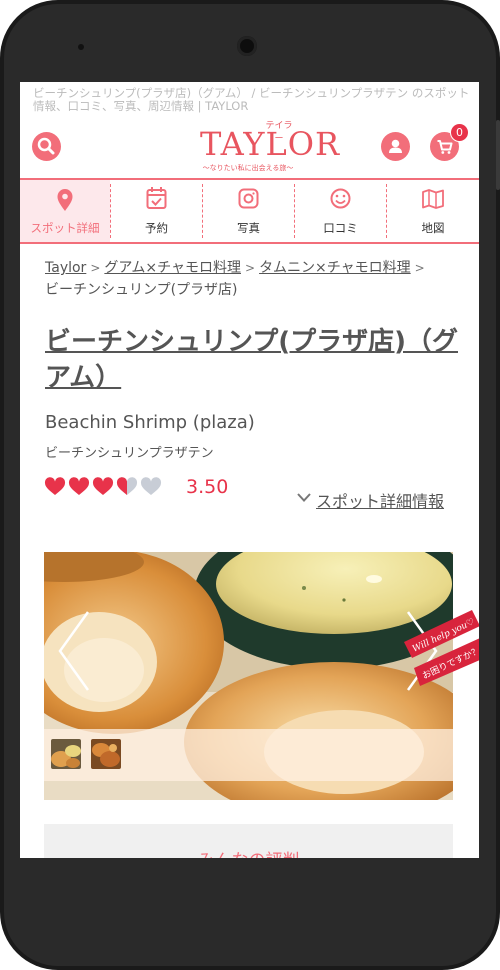 This screenshot has height=970, width=500. What do you see at coordinates (340, 198) in the screenshot?
I see `smiley-icon` at bounding box center [340, 198].